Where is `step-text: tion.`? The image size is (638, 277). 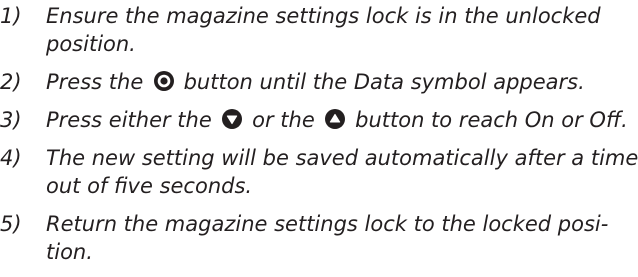
step-text: tion. is located at coordinates (69, 252).